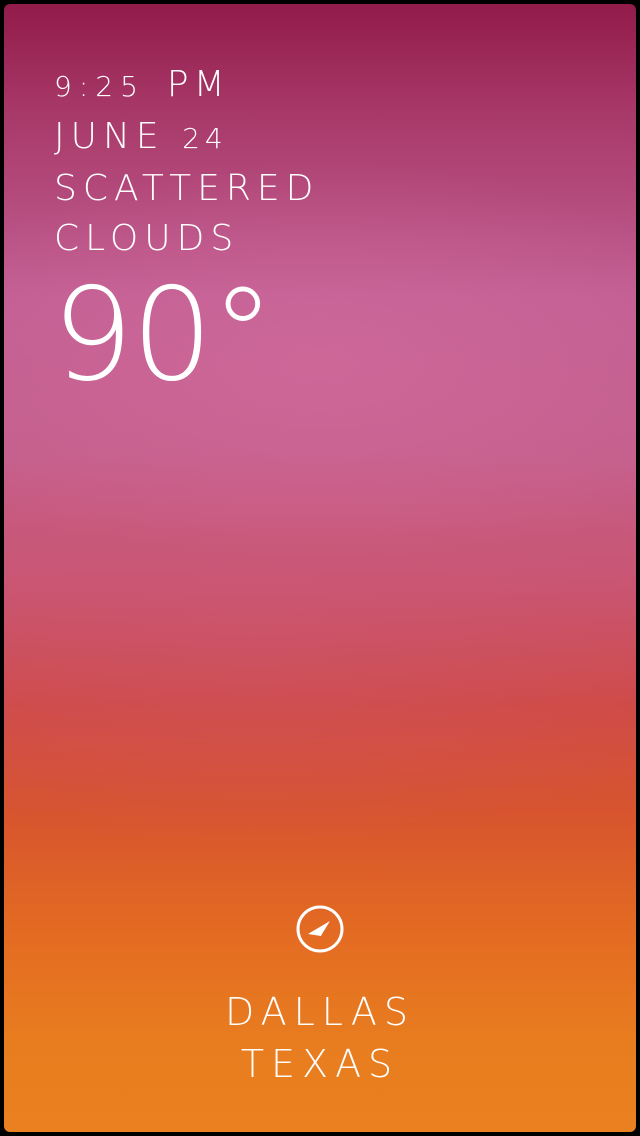  I want to click on location-label: DALLAS TEXAS, so click(320, 1038).